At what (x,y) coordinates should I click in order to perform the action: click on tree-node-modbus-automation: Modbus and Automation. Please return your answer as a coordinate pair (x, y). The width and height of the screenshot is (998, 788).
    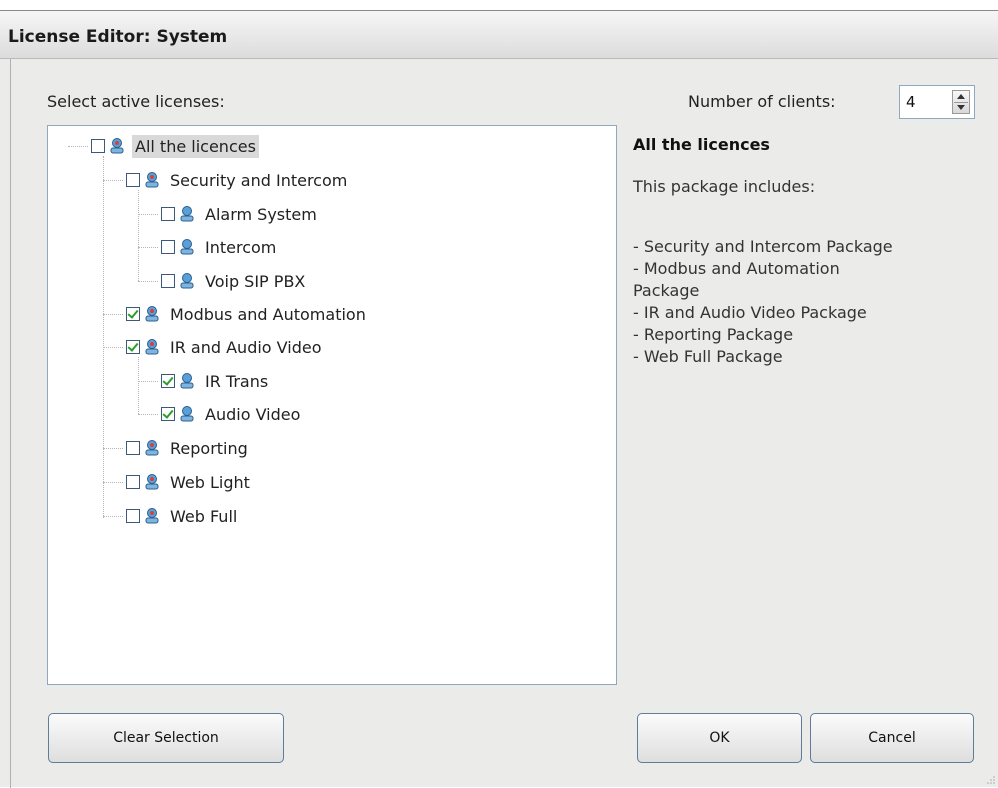
    Looking at the image, I should click on (247, 314).